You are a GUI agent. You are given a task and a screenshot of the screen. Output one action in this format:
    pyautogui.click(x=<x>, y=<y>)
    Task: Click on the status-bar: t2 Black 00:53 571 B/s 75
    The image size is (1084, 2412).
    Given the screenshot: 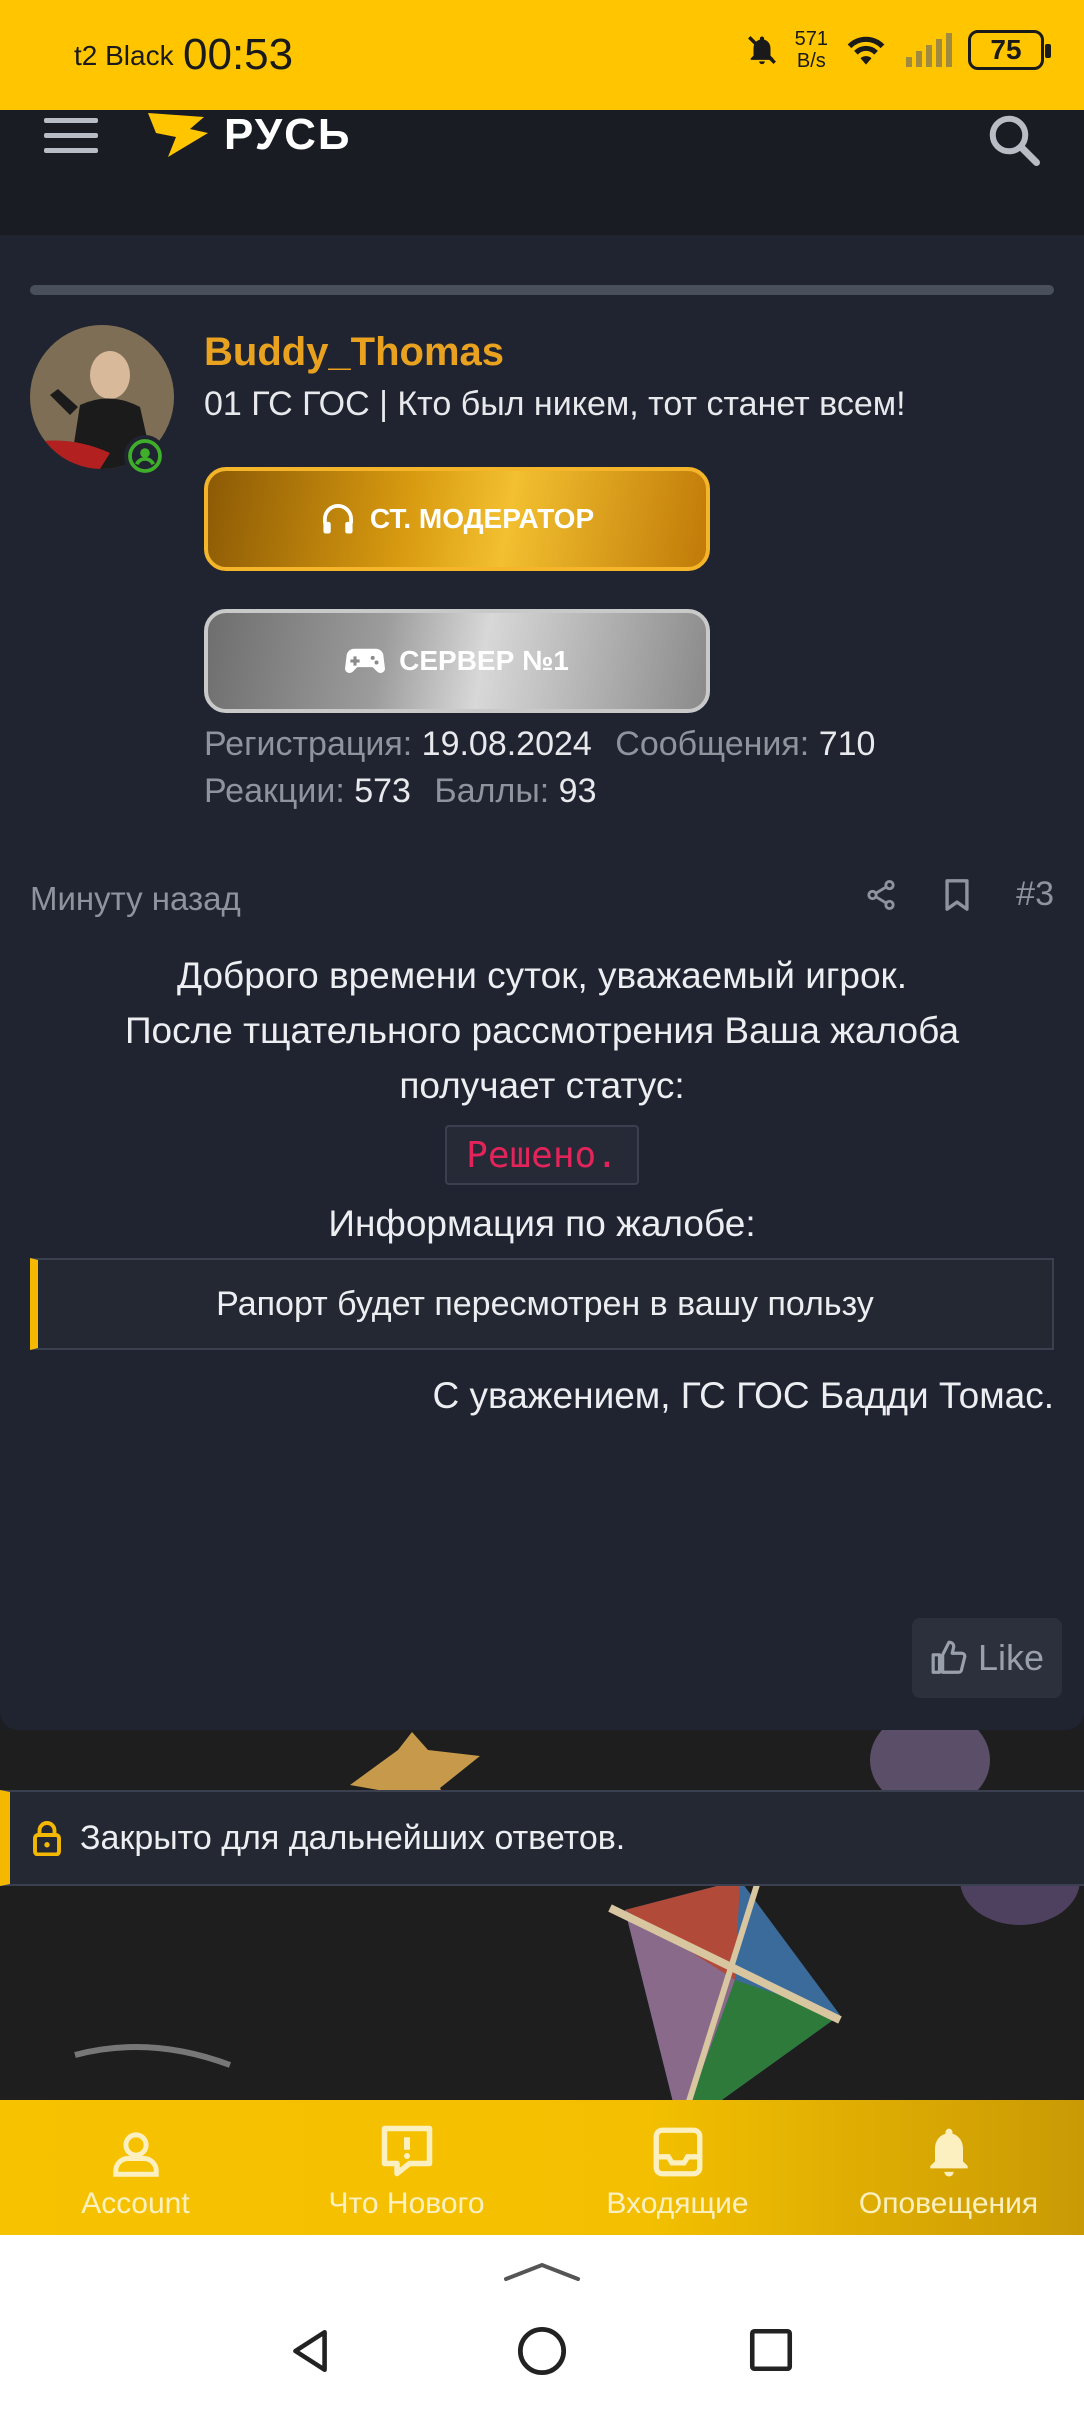 What is the action you would take?
    pyautogui.click(x=542, y=55)
    